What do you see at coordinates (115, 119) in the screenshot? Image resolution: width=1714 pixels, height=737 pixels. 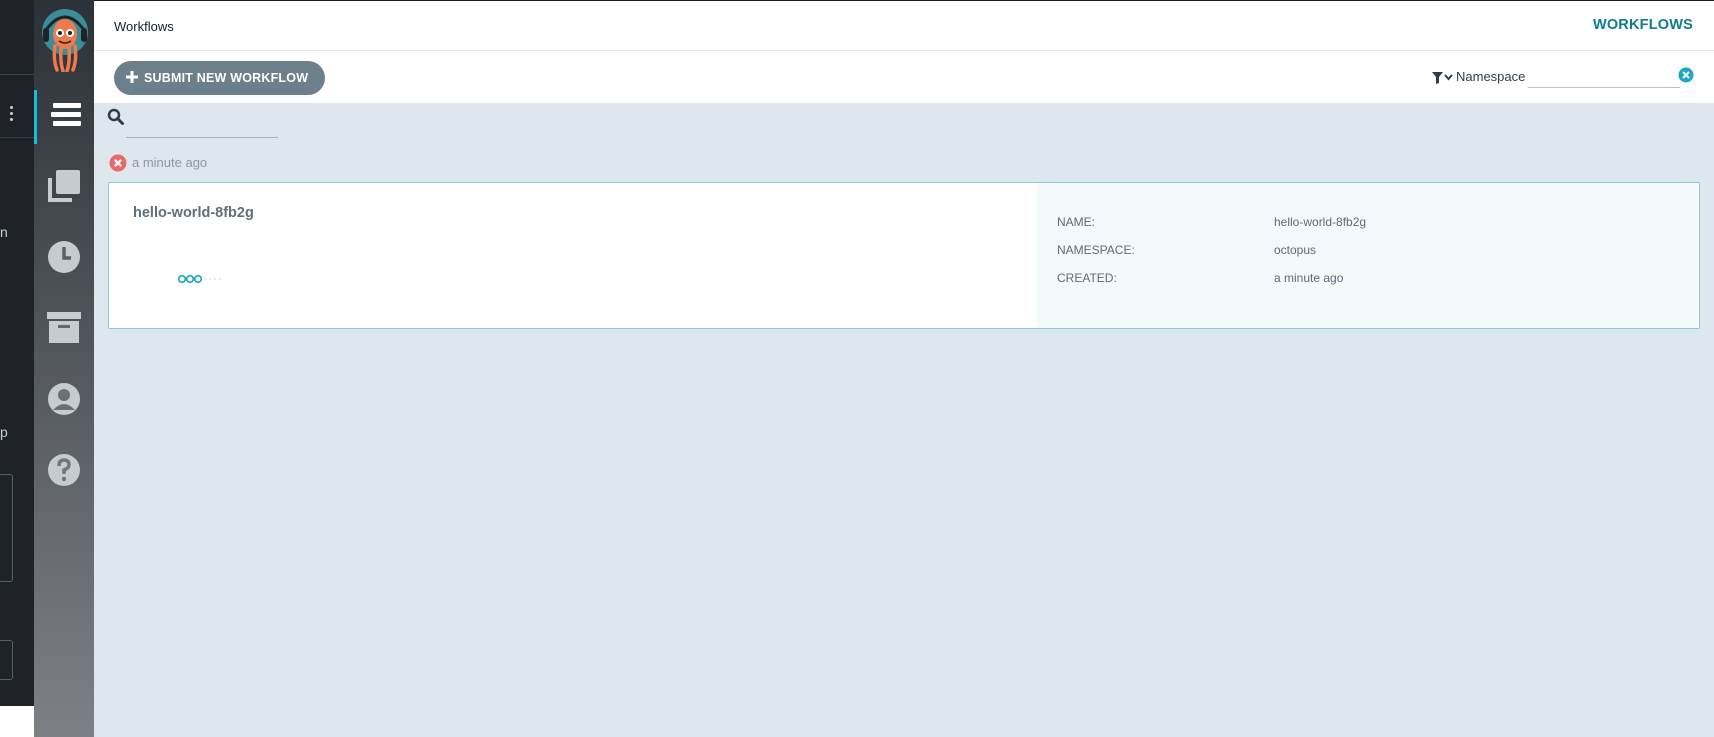 I see `search-icon` at bounding box center [115, 119].